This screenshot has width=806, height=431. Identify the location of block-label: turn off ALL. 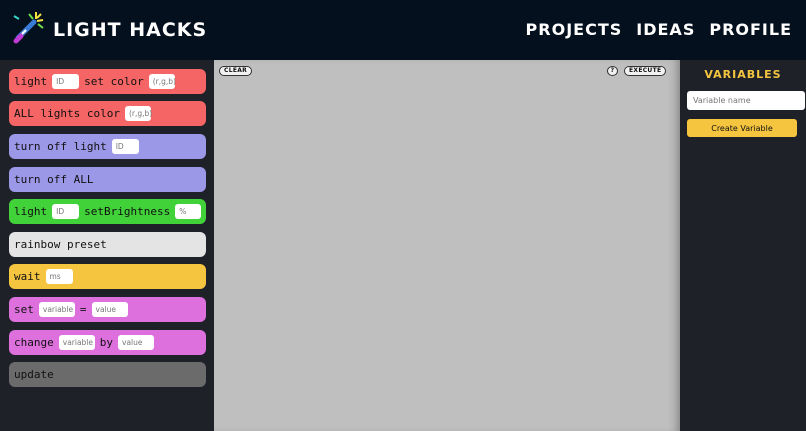
(54, 179).